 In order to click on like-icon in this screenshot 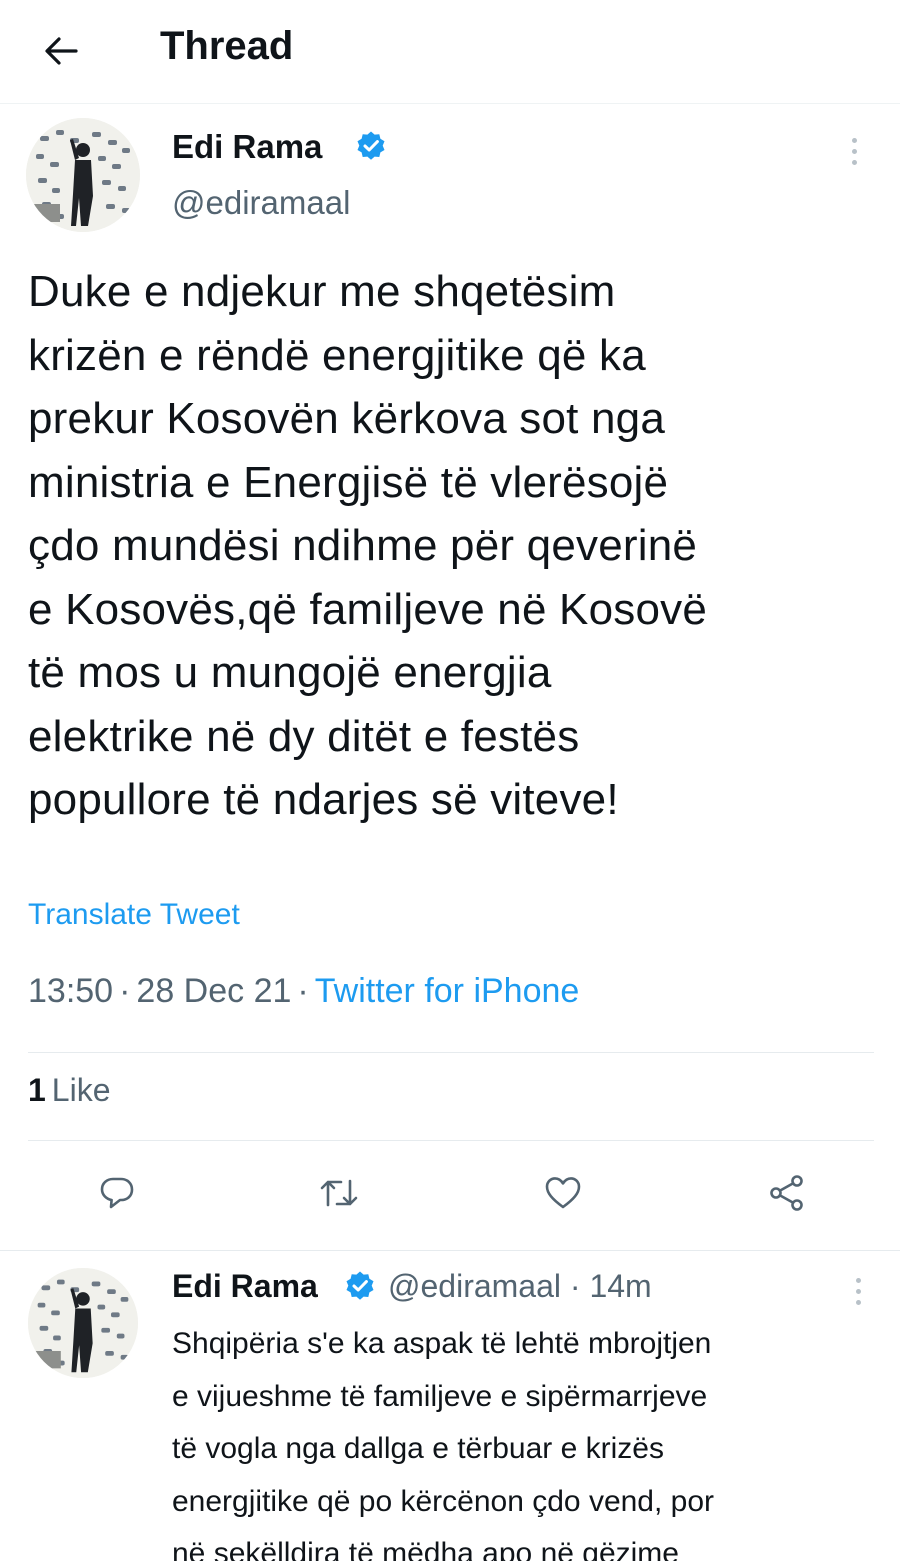, I will do `click(563, 1193)`.